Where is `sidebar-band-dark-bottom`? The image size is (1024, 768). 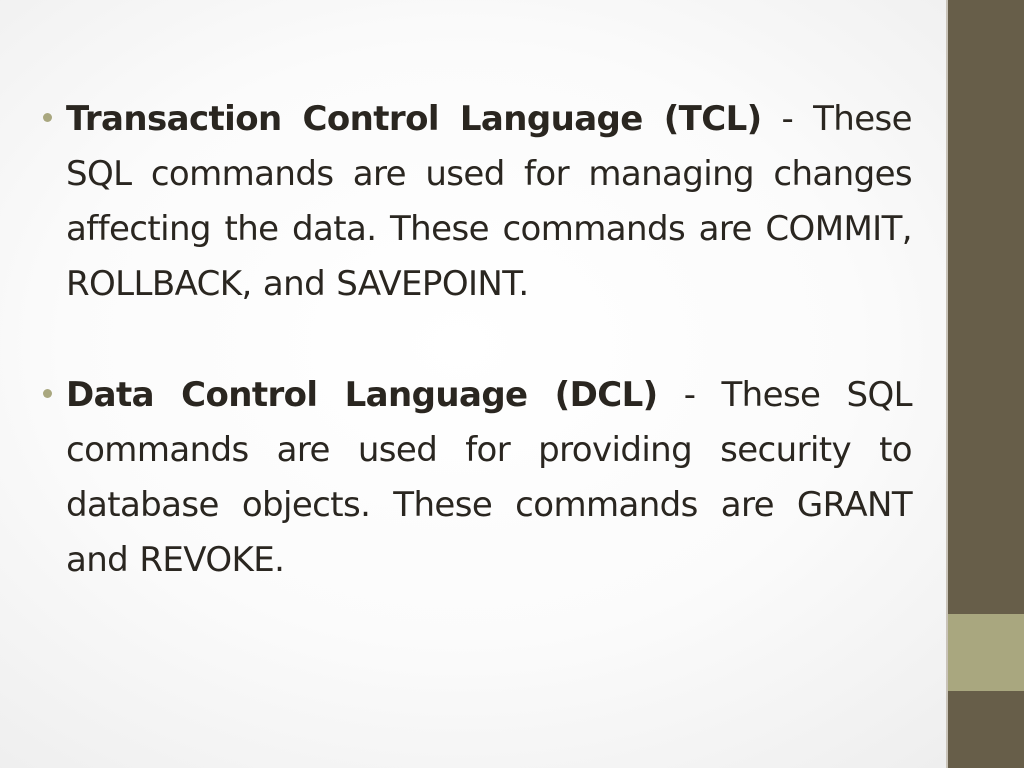
sidebar-band-dark-bottom is located at coordinates (986, 729).